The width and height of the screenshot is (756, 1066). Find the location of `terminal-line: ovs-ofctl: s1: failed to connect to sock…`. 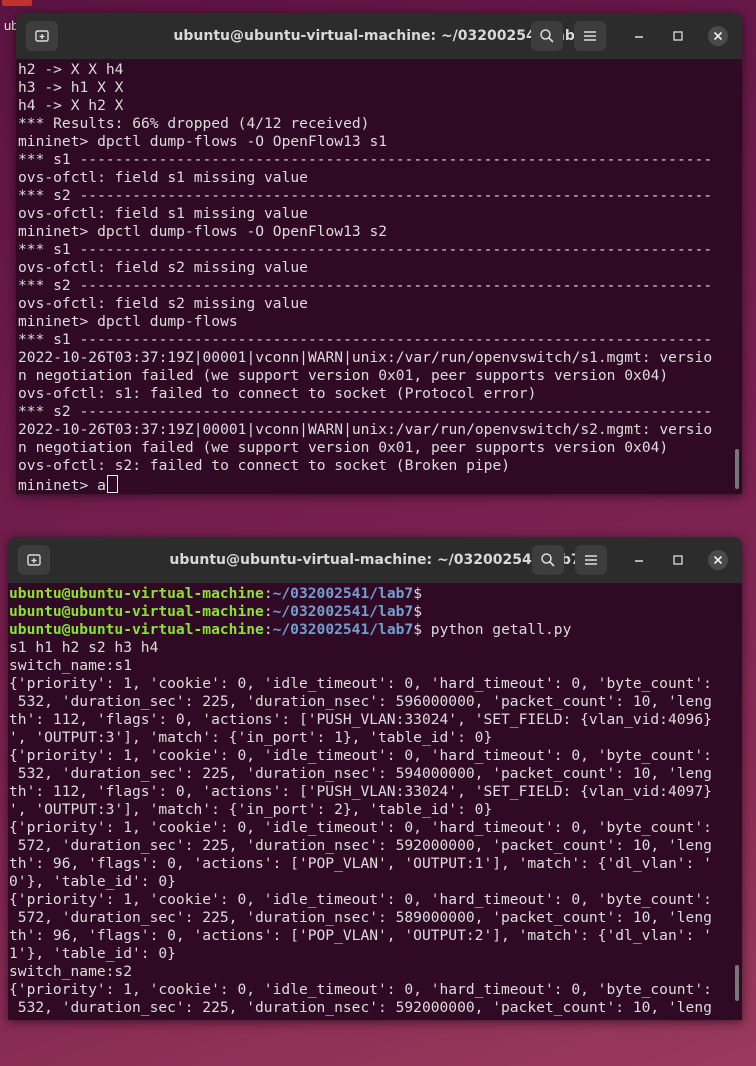

terminal-line: ovs-ofctl: s1: failed to connect to sock… is located at coordinates (277, 393).